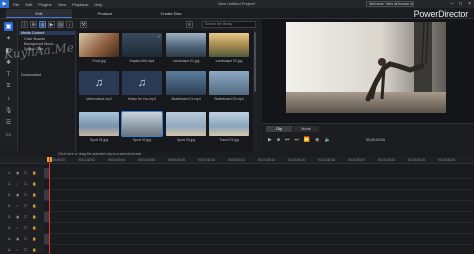  I want to click on library-scrollbar, so click(255, 90).